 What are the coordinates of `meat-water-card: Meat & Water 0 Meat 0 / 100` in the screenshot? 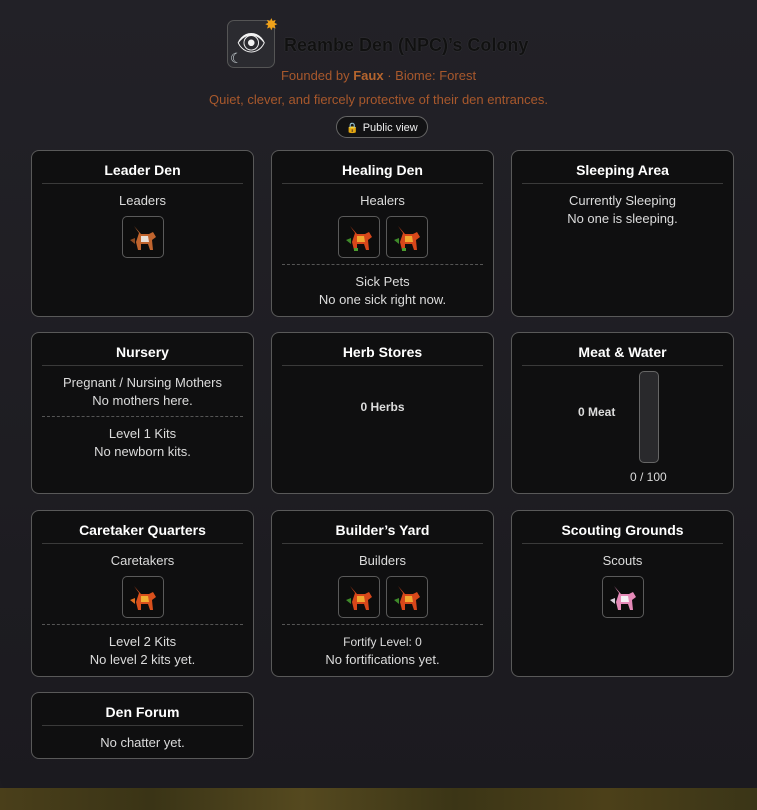 It's located at (622, 413).